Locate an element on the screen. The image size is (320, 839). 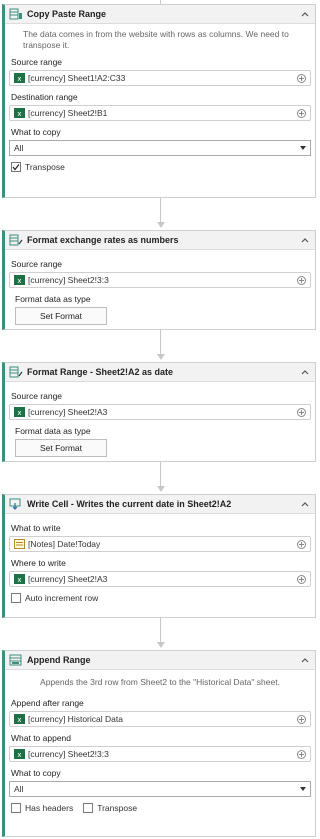
card-header: Append Range is located at coordinates (160, 660).